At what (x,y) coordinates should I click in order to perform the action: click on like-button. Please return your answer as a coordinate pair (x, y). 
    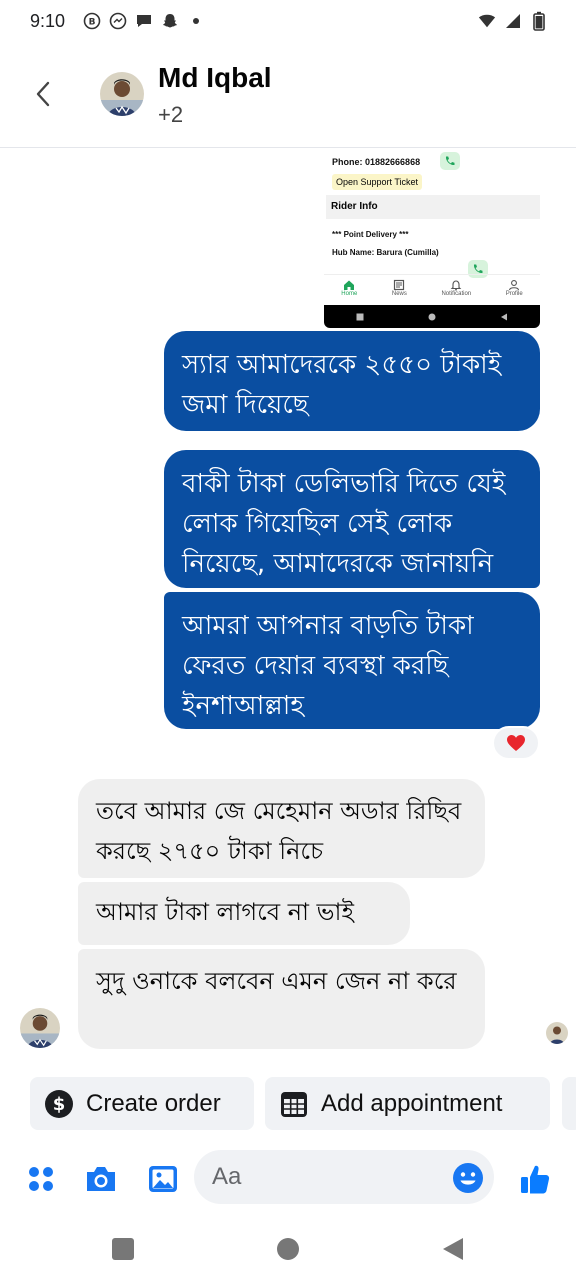
    Looking at the image, I should click on (535, 1179).